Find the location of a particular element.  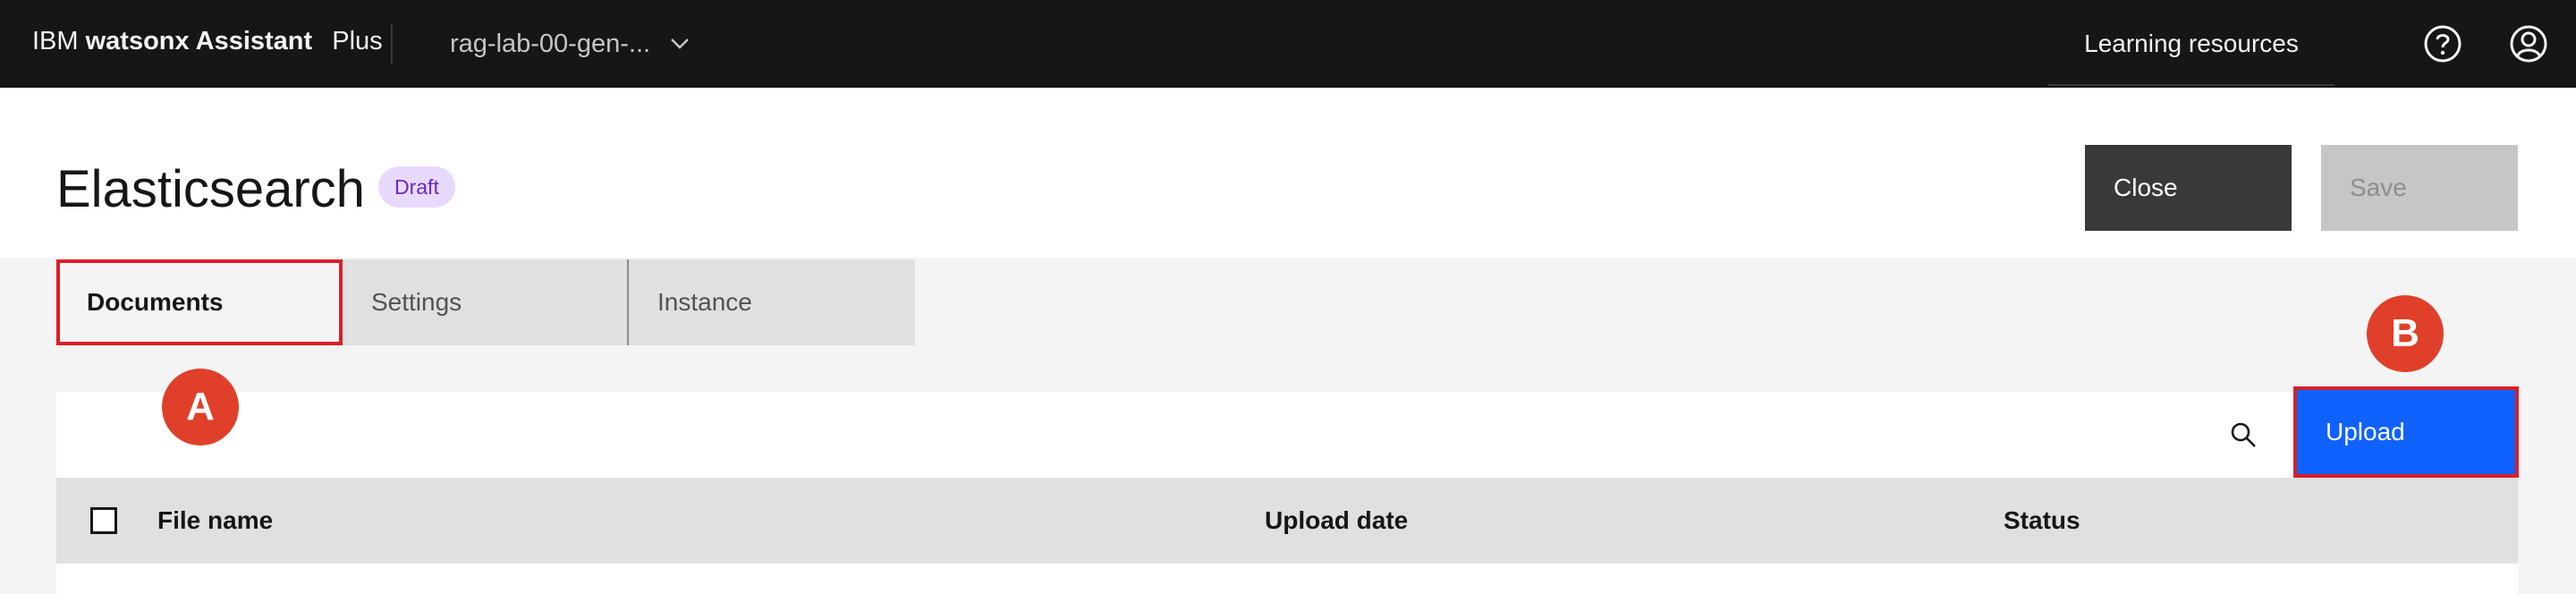

close-button: Close is located at coordinates (2188, 188).